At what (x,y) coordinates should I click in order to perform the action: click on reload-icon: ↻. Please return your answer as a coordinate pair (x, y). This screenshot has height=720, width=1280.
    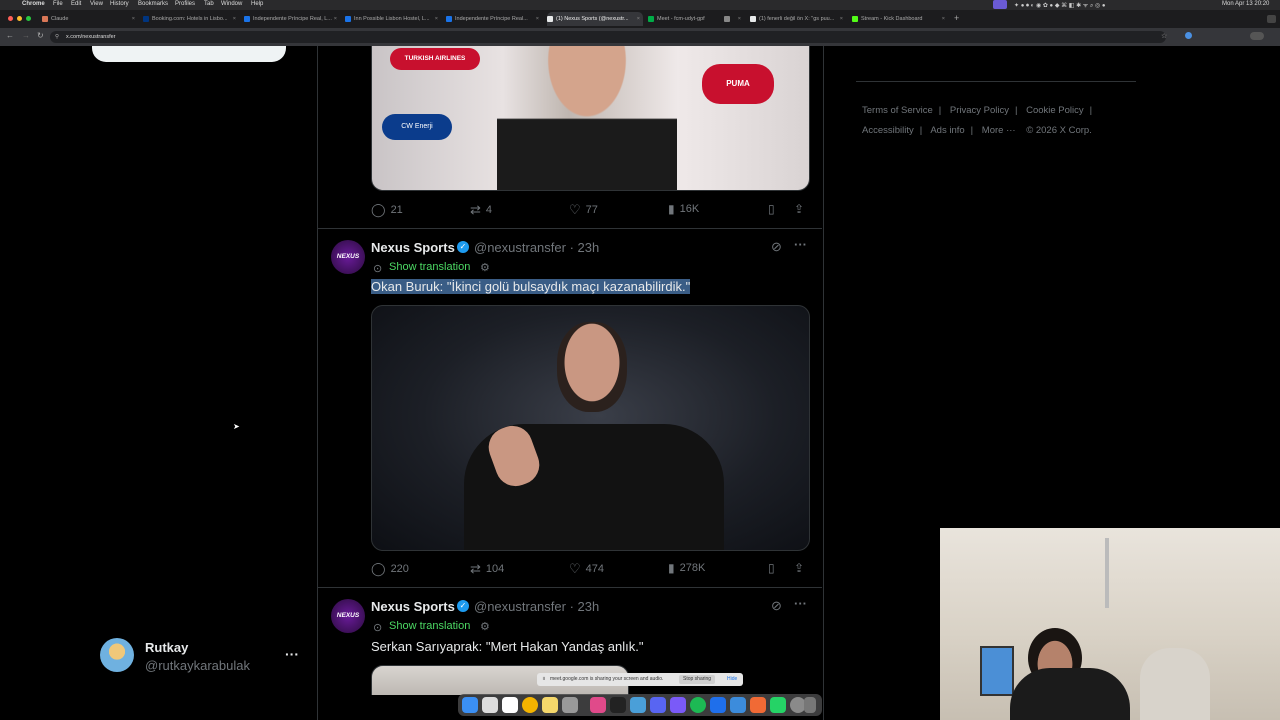
    Looking at the image, I should click on (40, 35).